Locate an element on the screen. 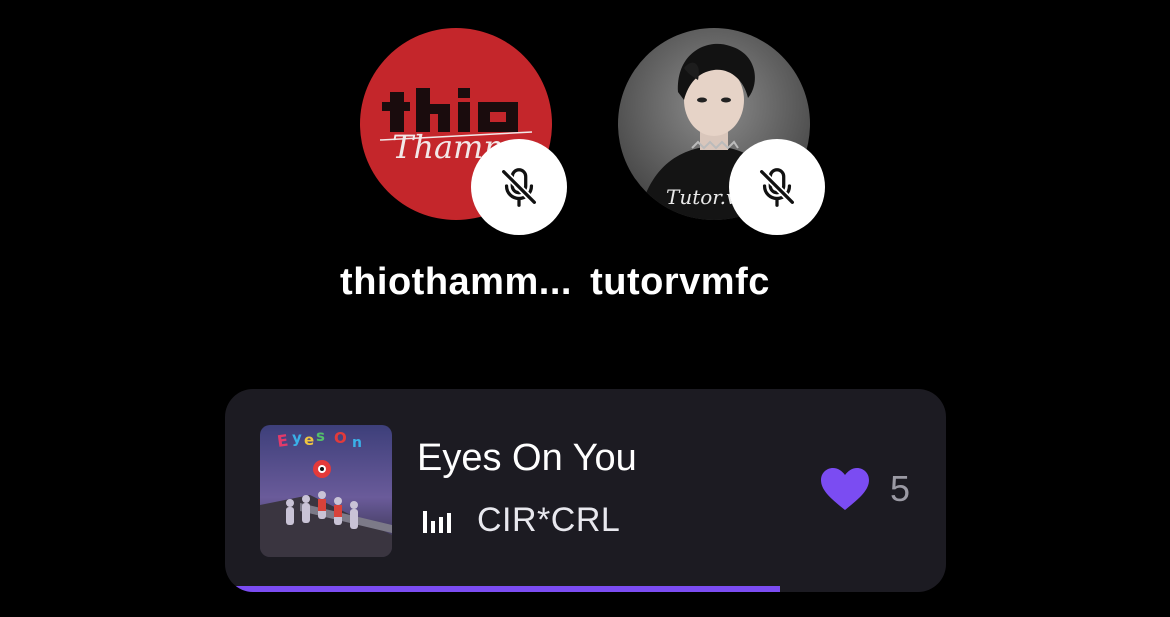  artist-row: CIR*CRL is located at coordinates (521, 520).